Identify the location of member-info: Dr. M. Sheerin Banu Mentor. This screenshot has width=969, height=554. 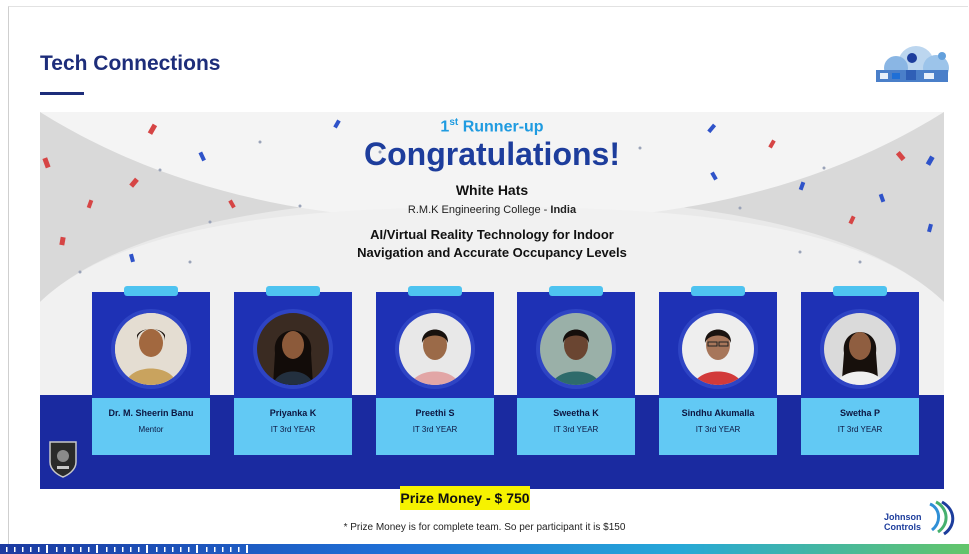
(151, 426).